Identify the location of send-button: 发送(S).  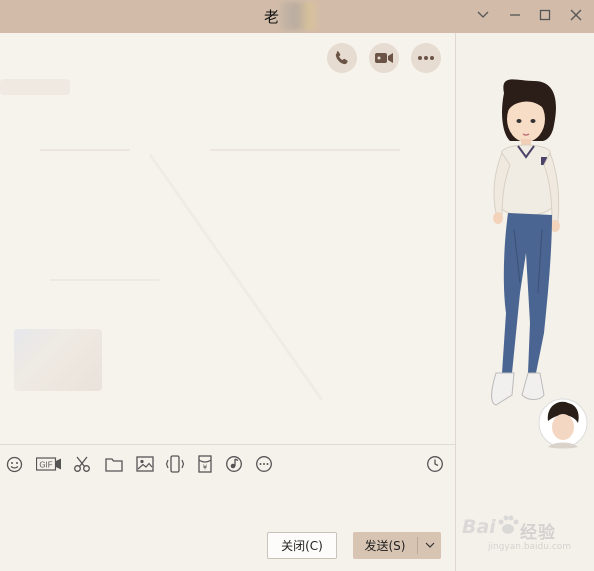
(397, 545).